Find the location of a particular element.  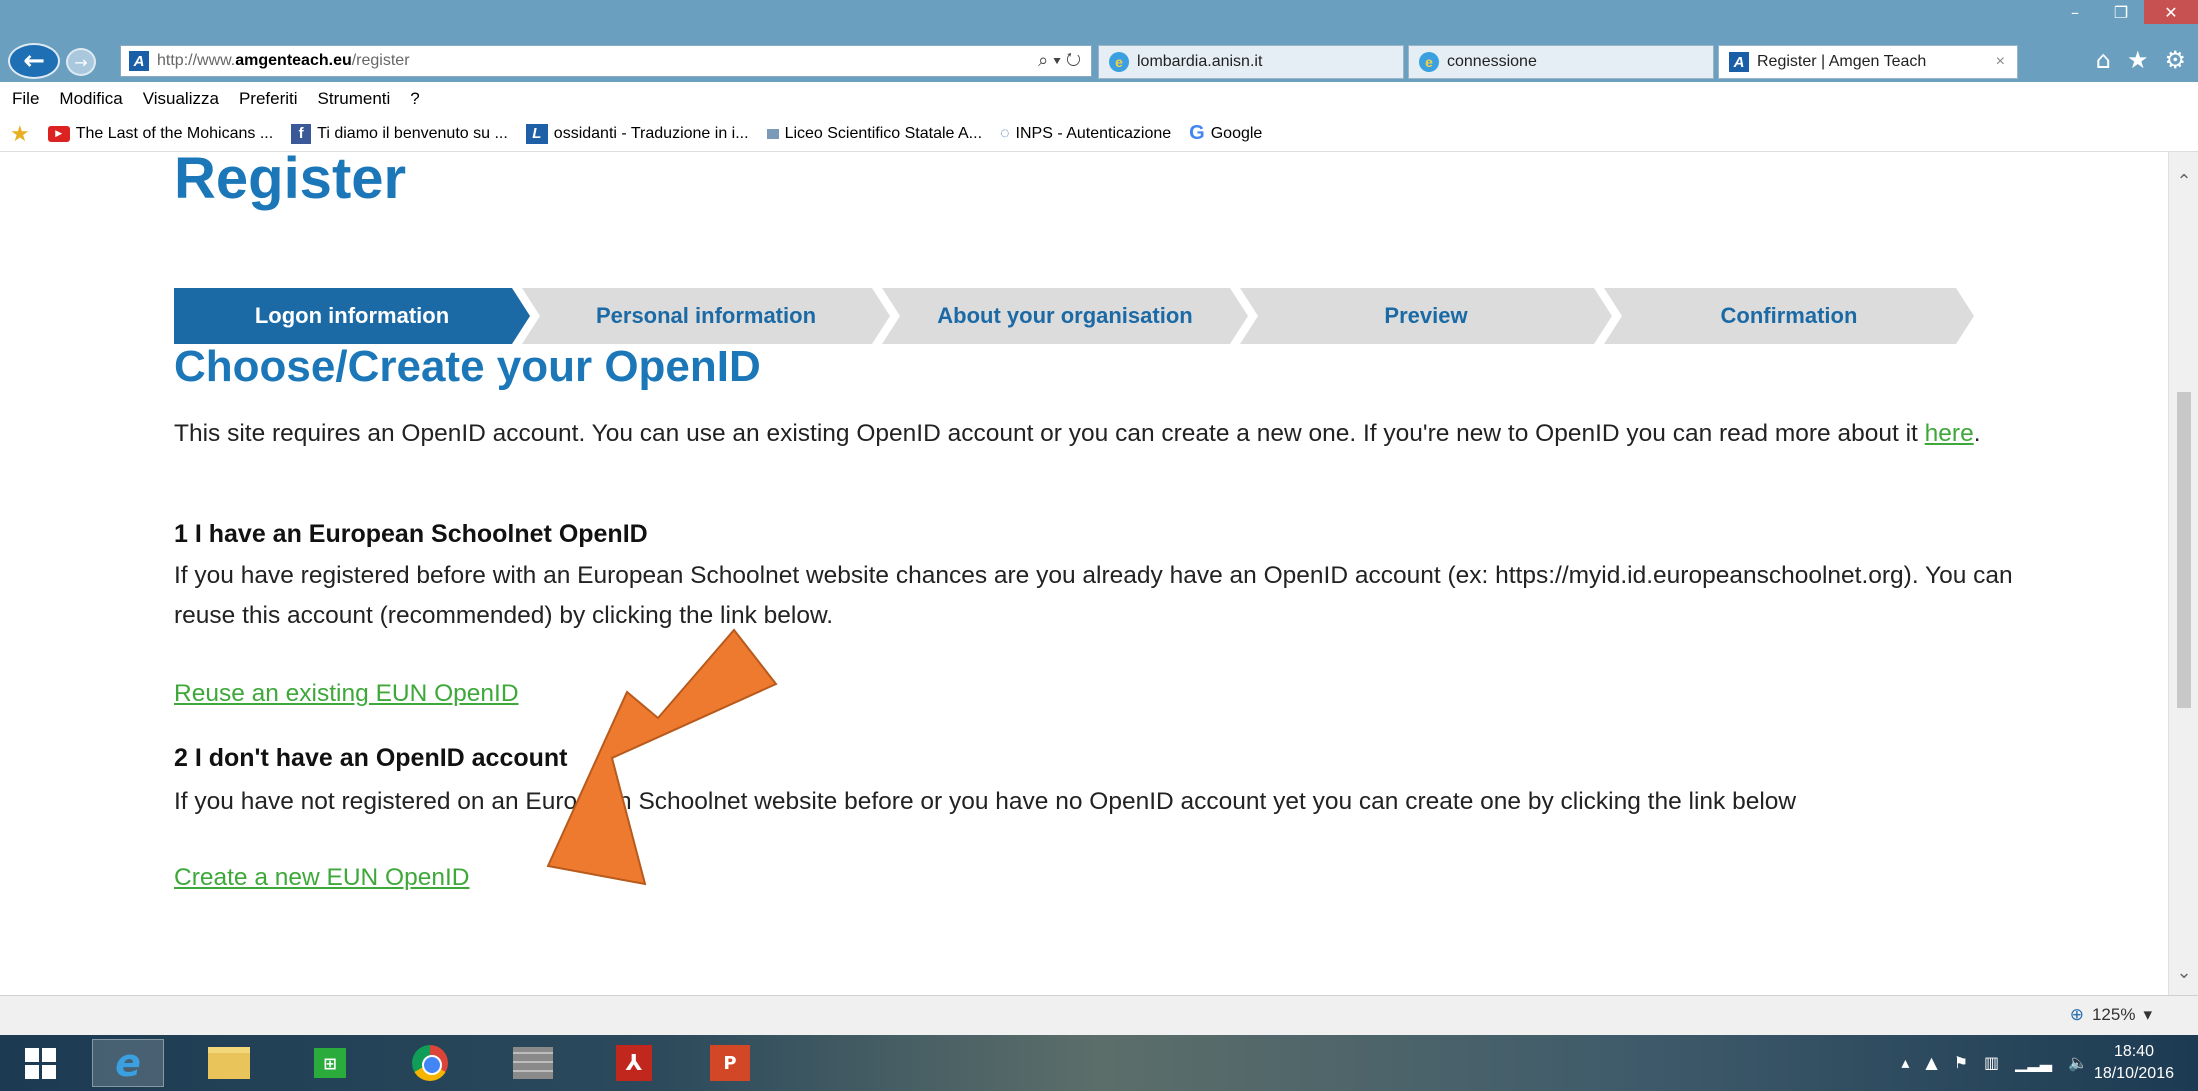

search-refresh-icons: ⌕ ▾ ↻ is located at coordinates (1059, 60).